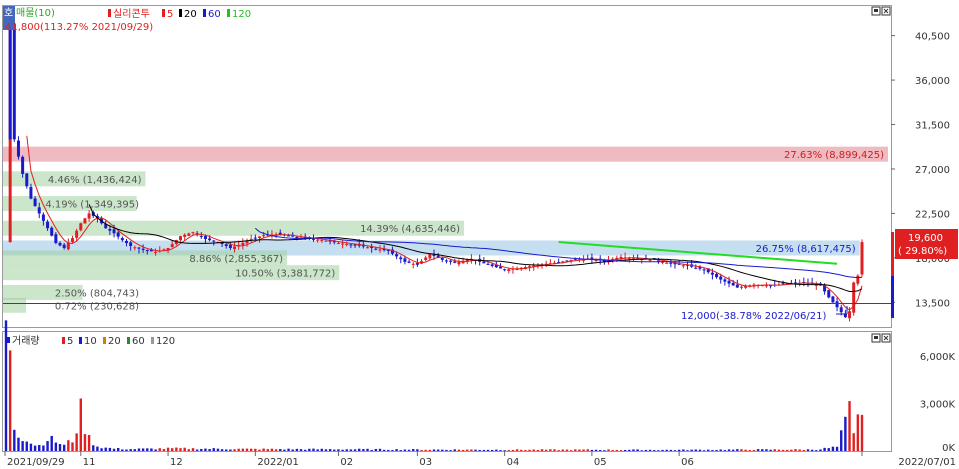  Describe the element at coordinates (15, 305) in the screenshot. I see `volume-profile-bar` at that location.